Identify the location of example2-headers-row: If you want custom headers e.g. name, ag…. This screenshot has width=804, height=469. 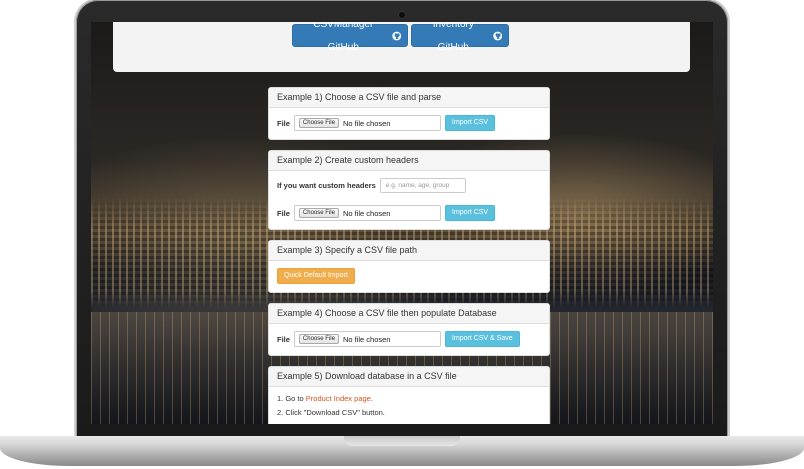
(371, 185).